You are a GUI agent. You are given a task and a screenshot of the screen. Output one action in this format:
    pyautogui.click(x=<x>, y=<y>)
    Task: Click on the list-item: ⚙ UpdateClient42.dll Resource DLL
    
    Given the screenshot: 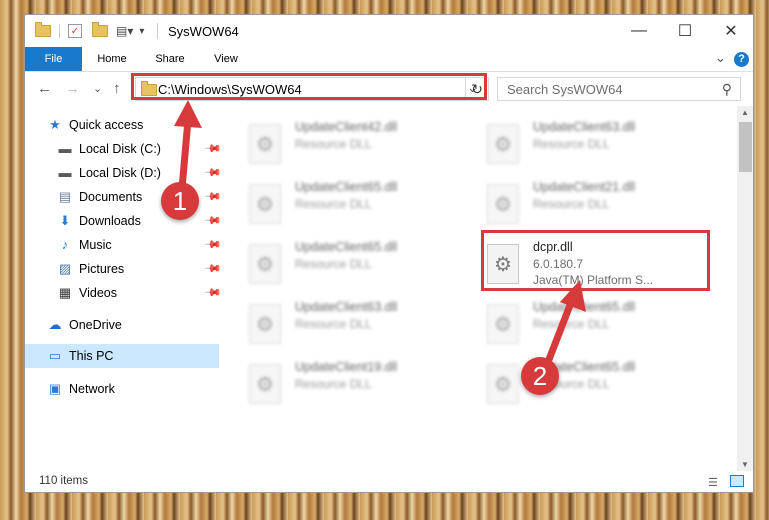 What is the action you would take?
    pyautogui.click(x=334, y=142)
    